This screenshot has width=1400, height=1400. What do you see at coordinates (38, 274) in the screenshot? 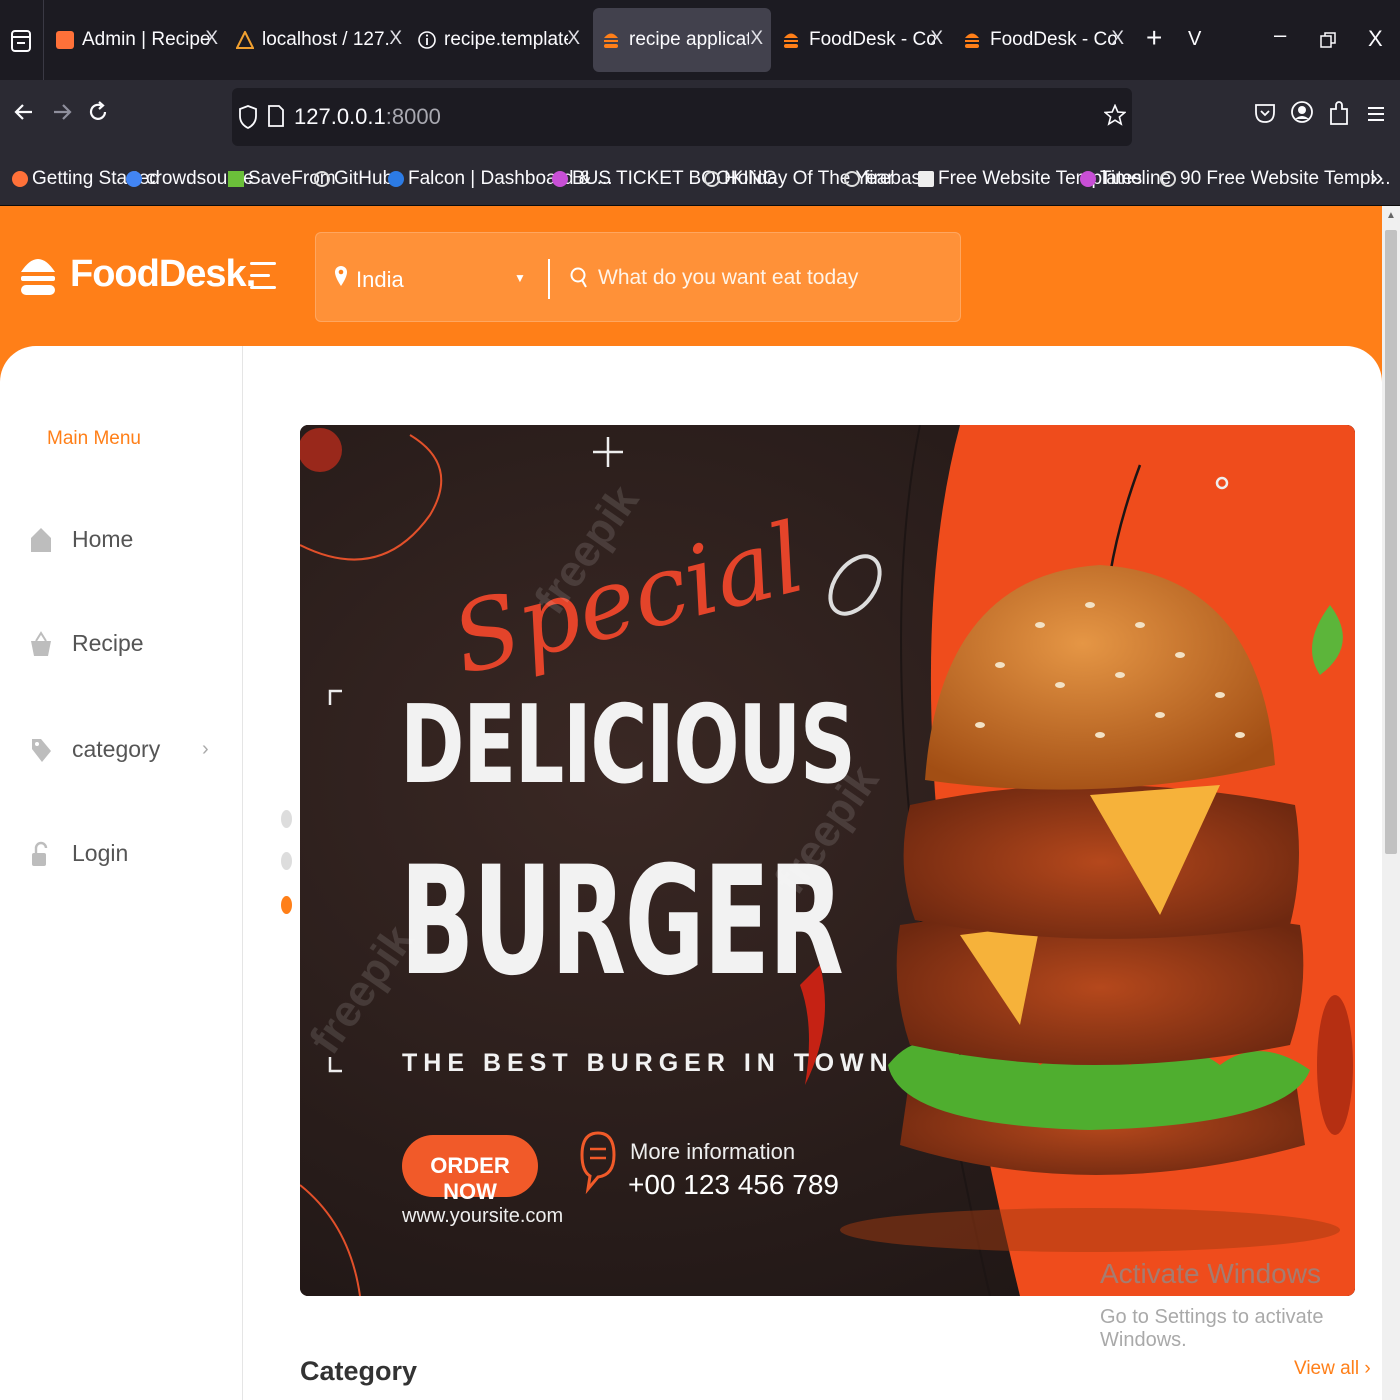
I see `burger-logo-icon` at bounding box center [38, 274].